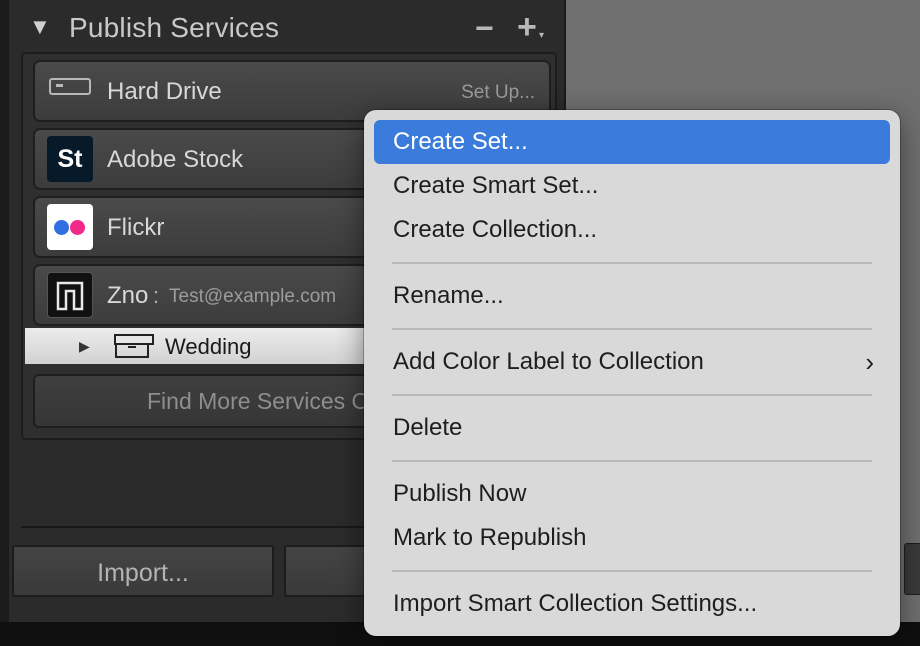 Image resolution: width=920 pixels, height=646 pixels. What do you see at coordinates (912, 569) in the screenshot?
I see `right-bottom-button` at bounding box center [912, 569].